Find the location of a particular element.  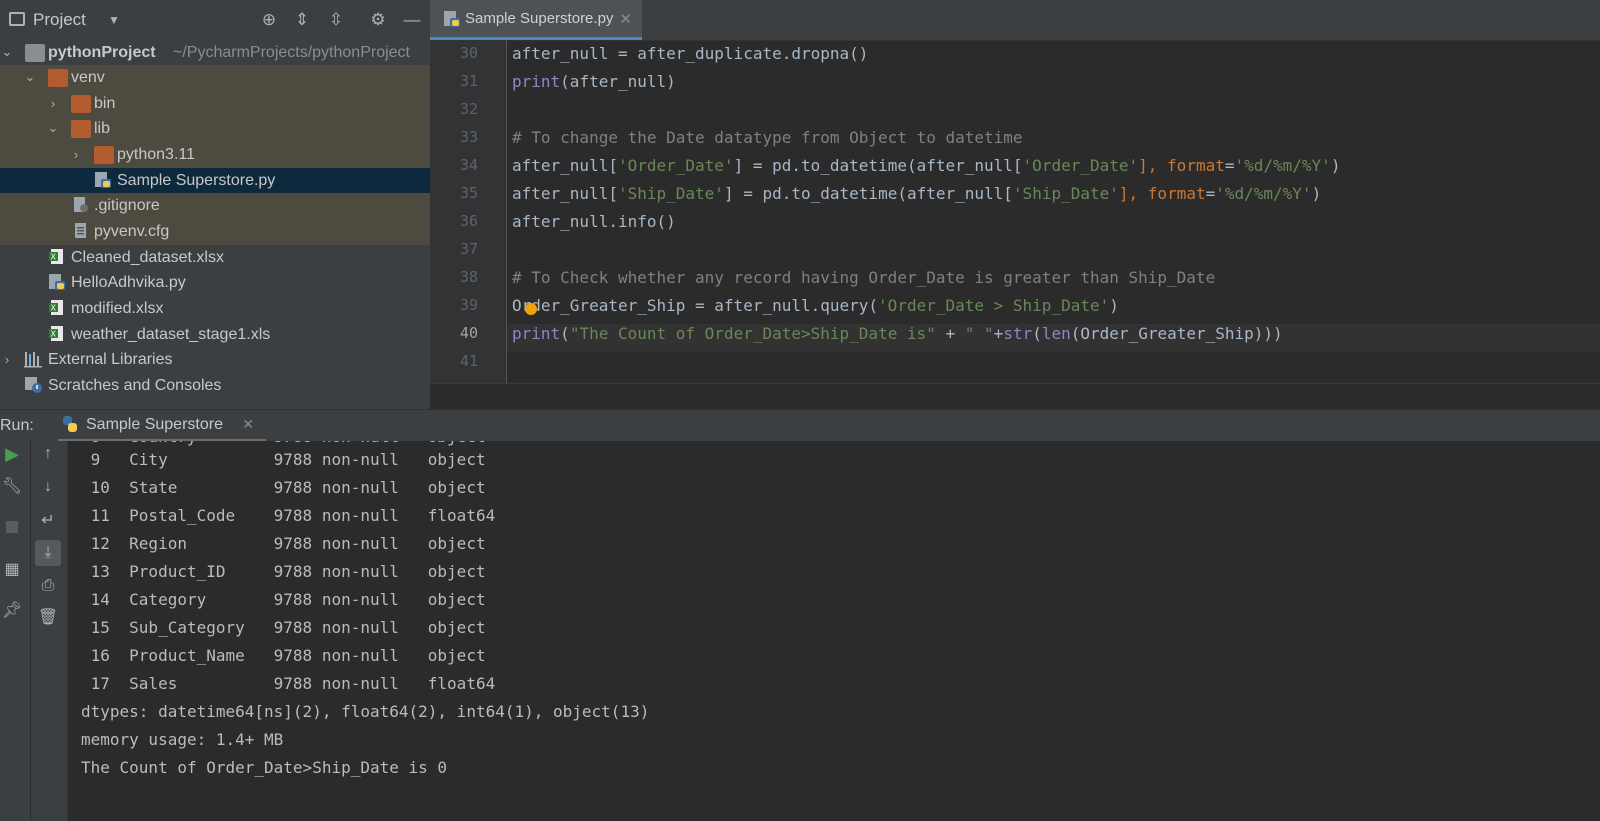

code-text: after_null.info() is located at coordinates (594, 221).